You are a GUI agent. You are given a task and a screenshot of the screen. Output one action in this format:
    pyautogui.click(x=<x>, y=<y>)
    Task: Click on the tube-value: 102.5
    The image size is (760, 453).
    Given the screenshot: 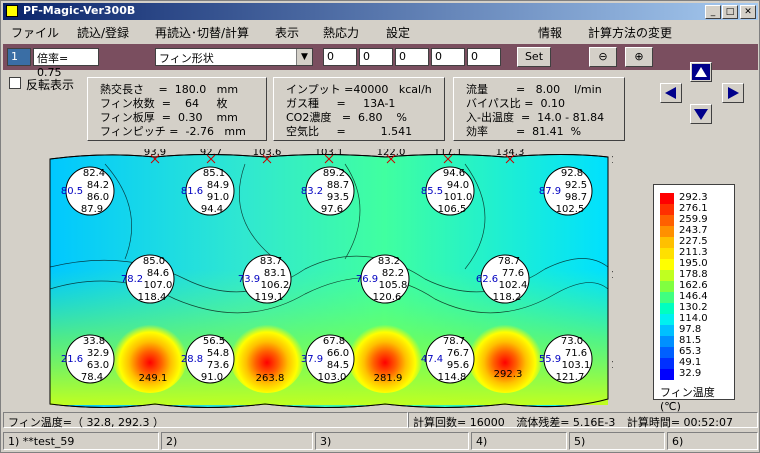 What is the action you would take?
    pyautogui.click(x=570, y=209)
    